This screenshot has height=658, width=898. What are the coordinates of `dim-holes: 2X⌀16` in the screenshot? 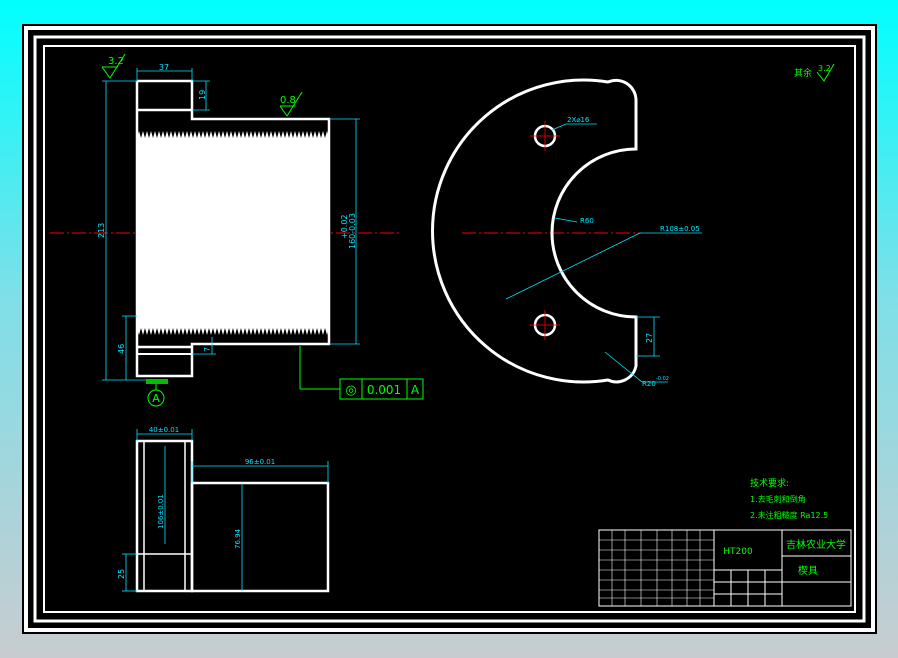 It's located at (578, 120).